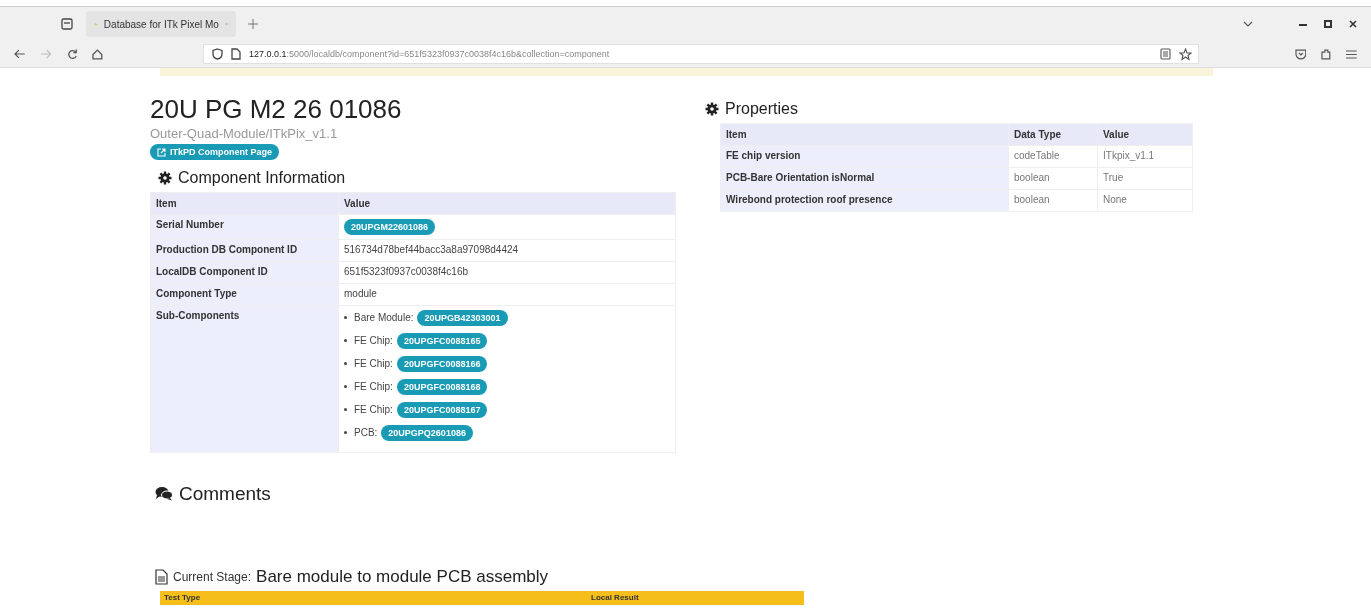 Image resolution: width=1371 pixels, height=613 pixels. Describe the element at coordinates (1351, 54) in the screenshot. I see `menu-icon` at that location.